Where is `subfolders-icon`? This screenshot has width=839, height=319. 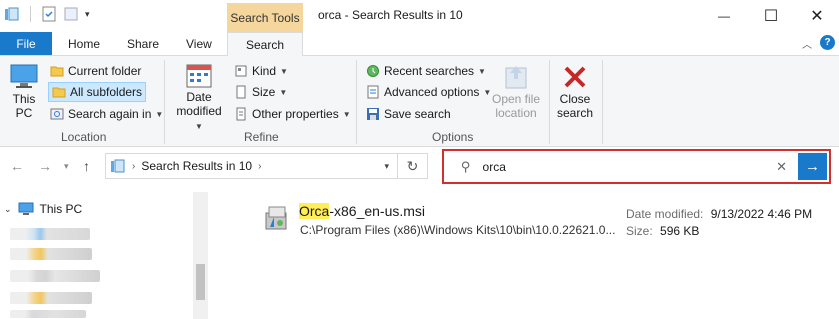
subfolders-icon is located at coordinates (59, 92).